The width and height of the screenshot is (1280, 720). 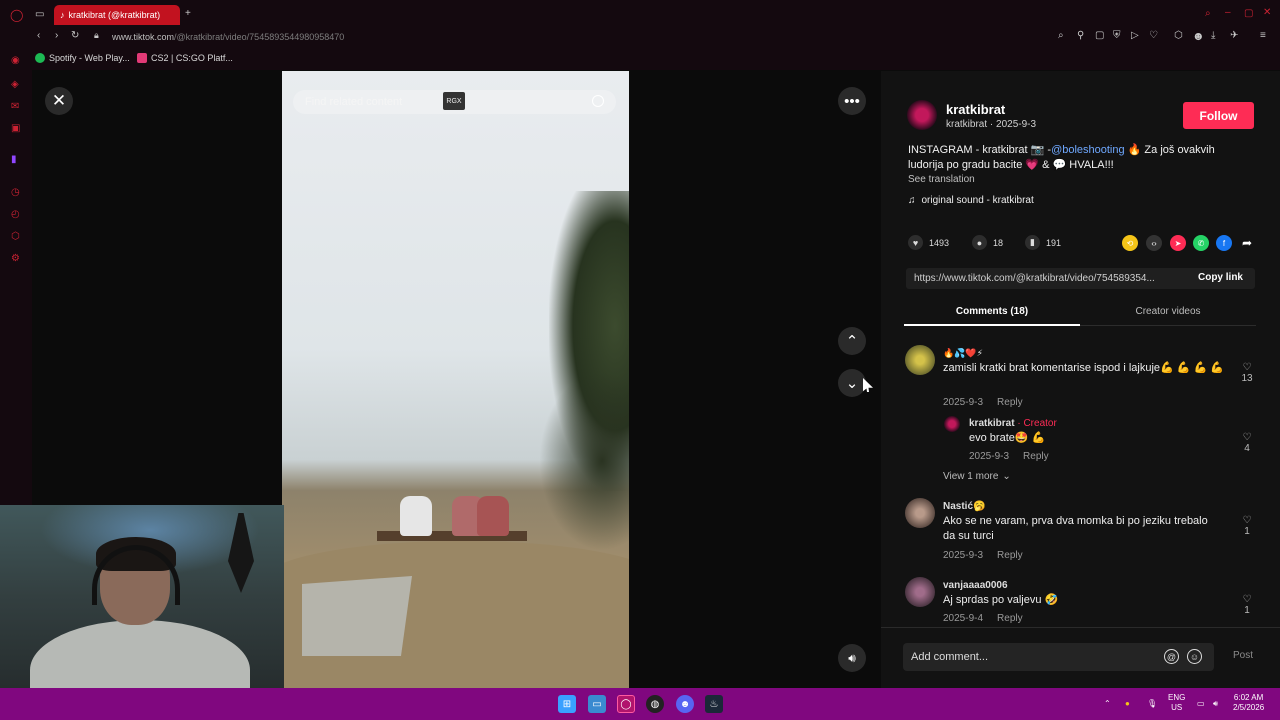 What do you see at coordinates (75, 36) in the screenshot?
I see `reload-icon: ↻` at bounding box center [75, 36].